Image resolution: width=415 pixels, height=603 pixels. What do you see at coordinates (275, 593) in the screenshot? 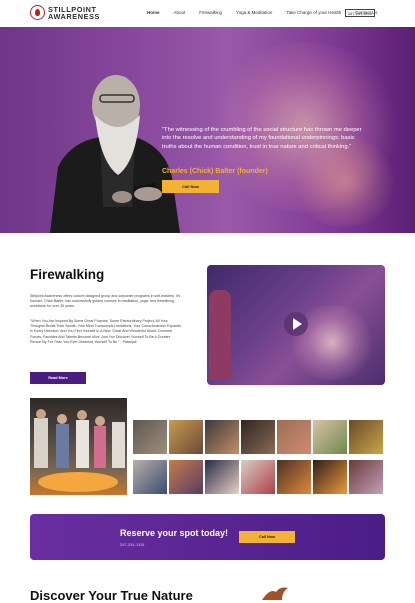
I see `bird-icon` at bounding box center [275, 593].